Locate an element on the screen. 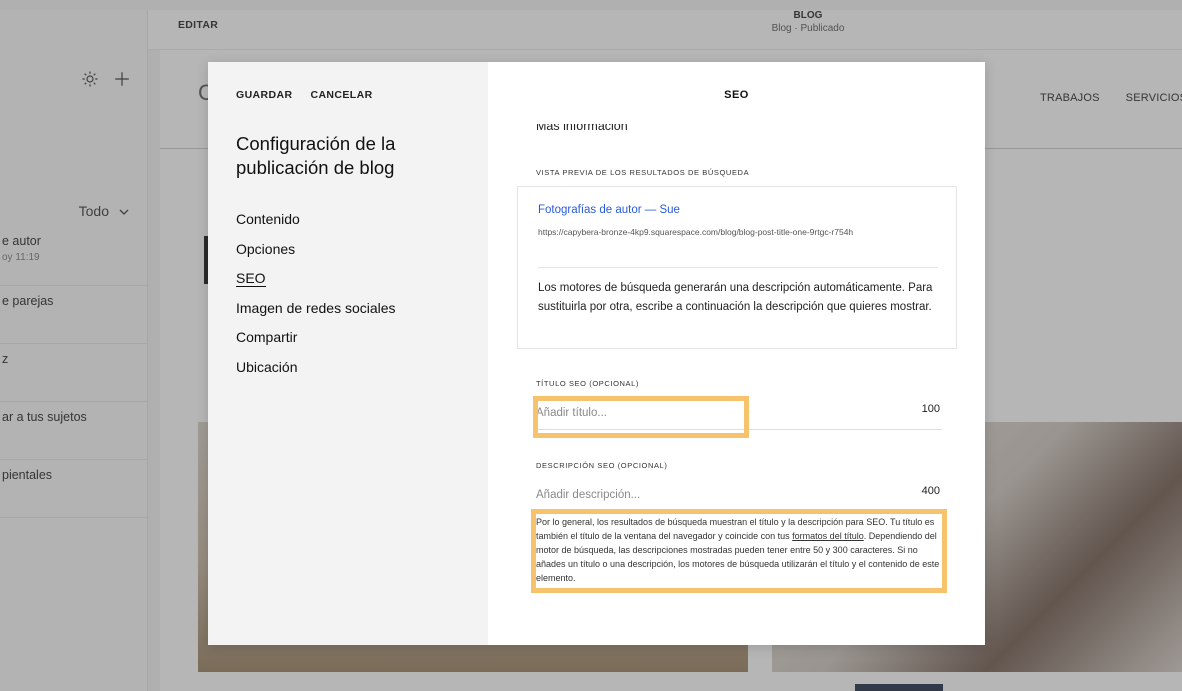 The image size is (1182, 691). nav-item-contenido: Contenido is located at coordinates (316, 224).